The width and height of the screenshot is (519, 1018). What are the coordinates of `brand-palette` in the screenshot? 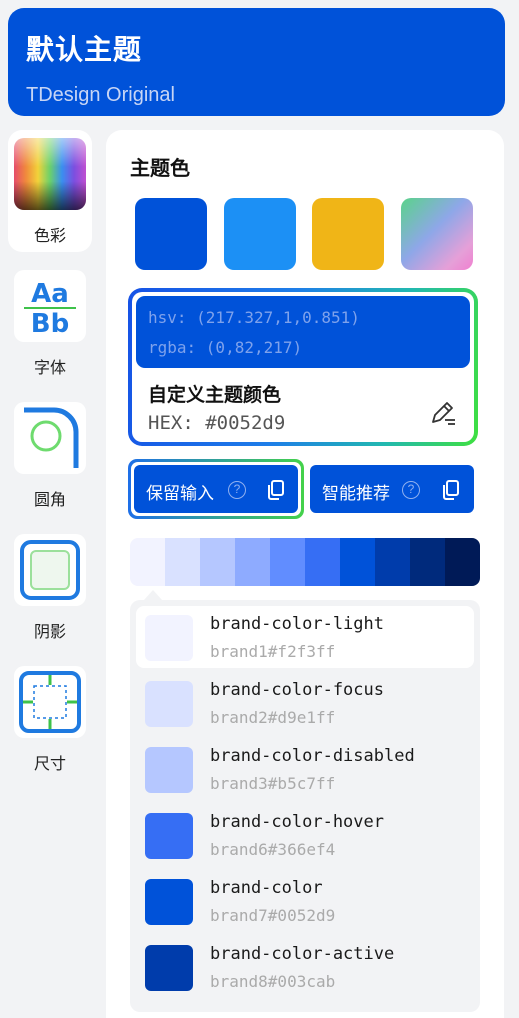 It's located at (305, 562).